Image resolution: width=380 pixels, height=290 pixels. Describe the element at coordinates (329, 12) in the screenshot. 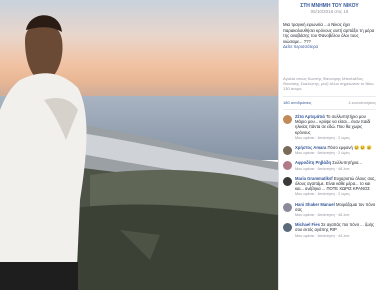

I see `post-date: 05/10/2016 στις 16` at that location.